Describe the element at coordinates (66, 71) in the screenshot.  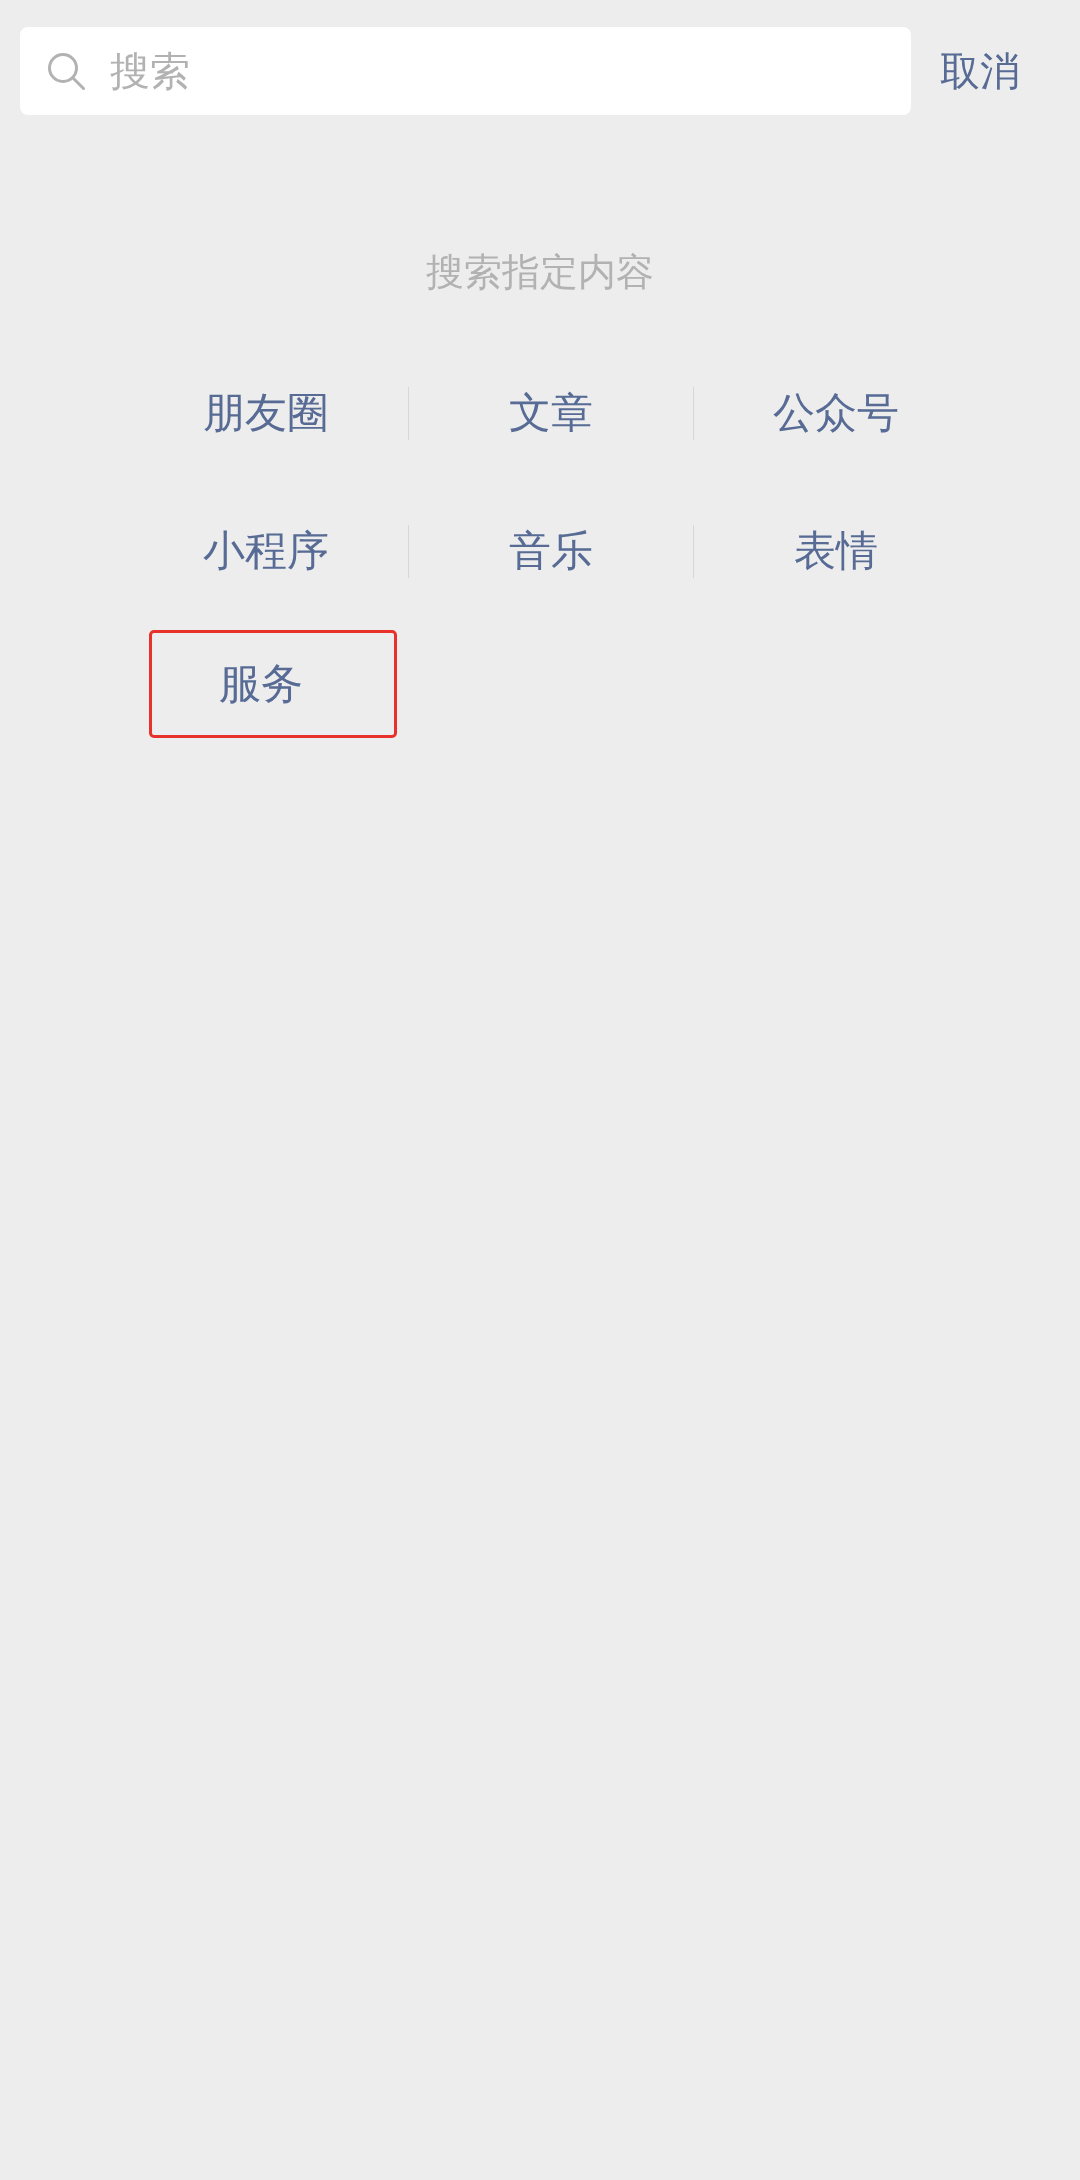
I see `search-icon` at that location.